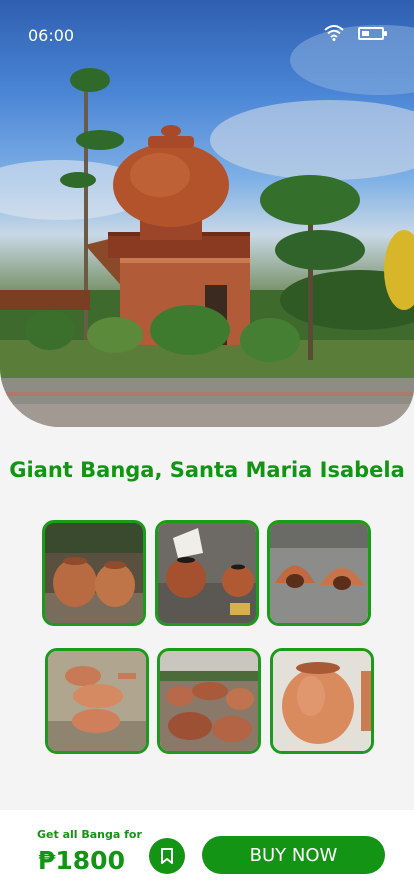  Describe the element at coordinates (207, 573) in the screenshot. I see `gallery-thumb-painted-jars` at that location.